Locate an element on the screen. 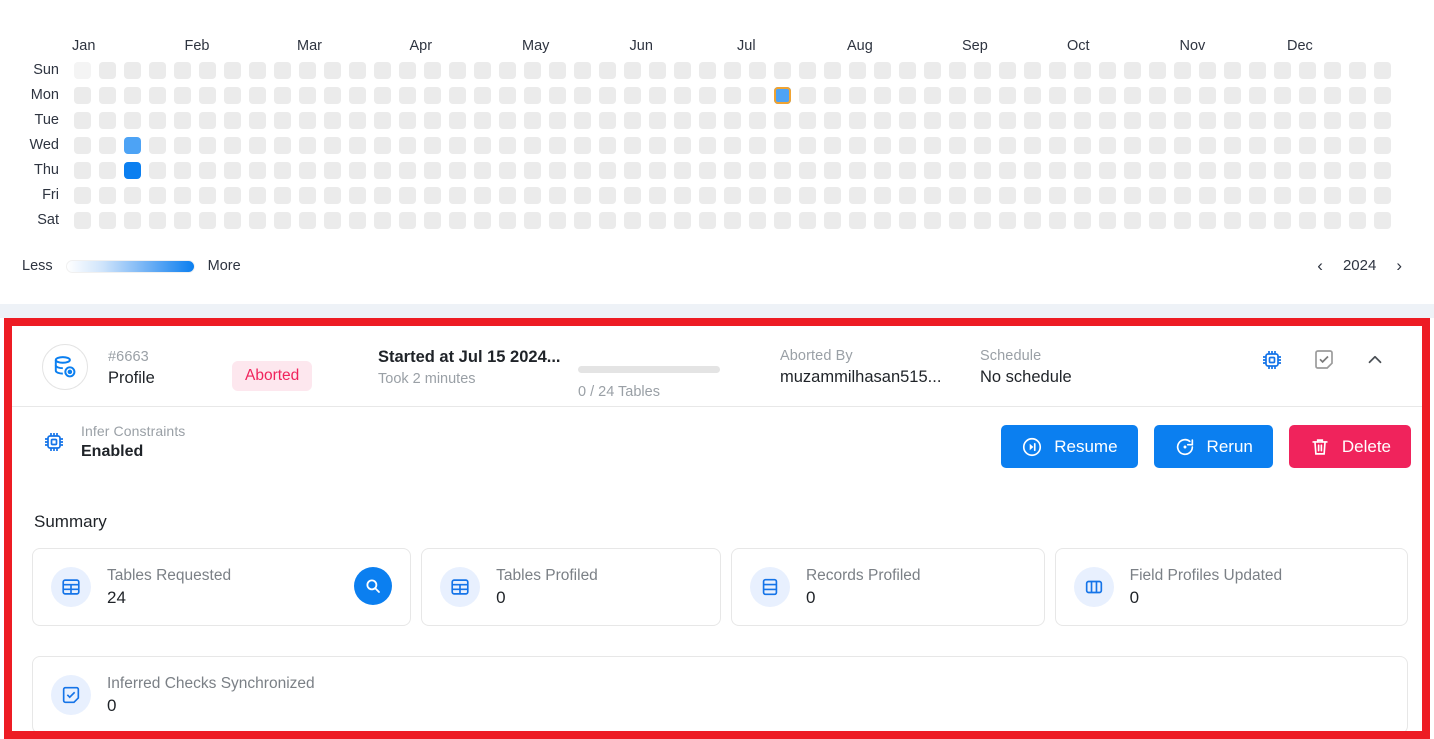 This screenshot has height=739, width=1434. chip-icon is located at coordinates (1272, 360).